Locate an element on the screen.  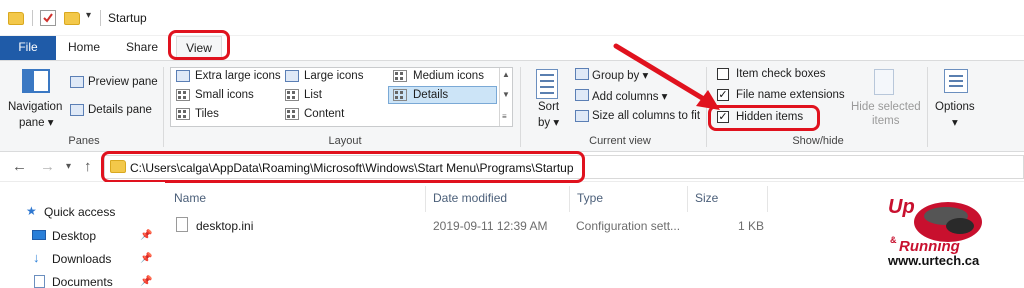
options-dropdown-arrow: ▾ is located at coordinates (955, 122).